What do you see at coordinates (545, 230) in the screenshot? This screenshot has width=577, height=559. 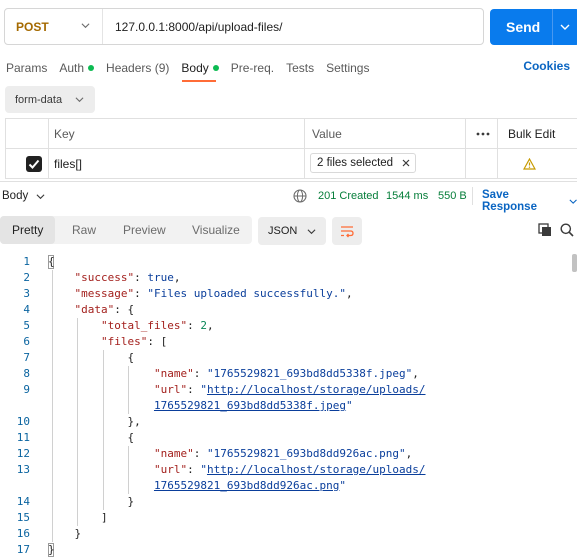 I see `copy-icon` at bounding box center [545, 230].